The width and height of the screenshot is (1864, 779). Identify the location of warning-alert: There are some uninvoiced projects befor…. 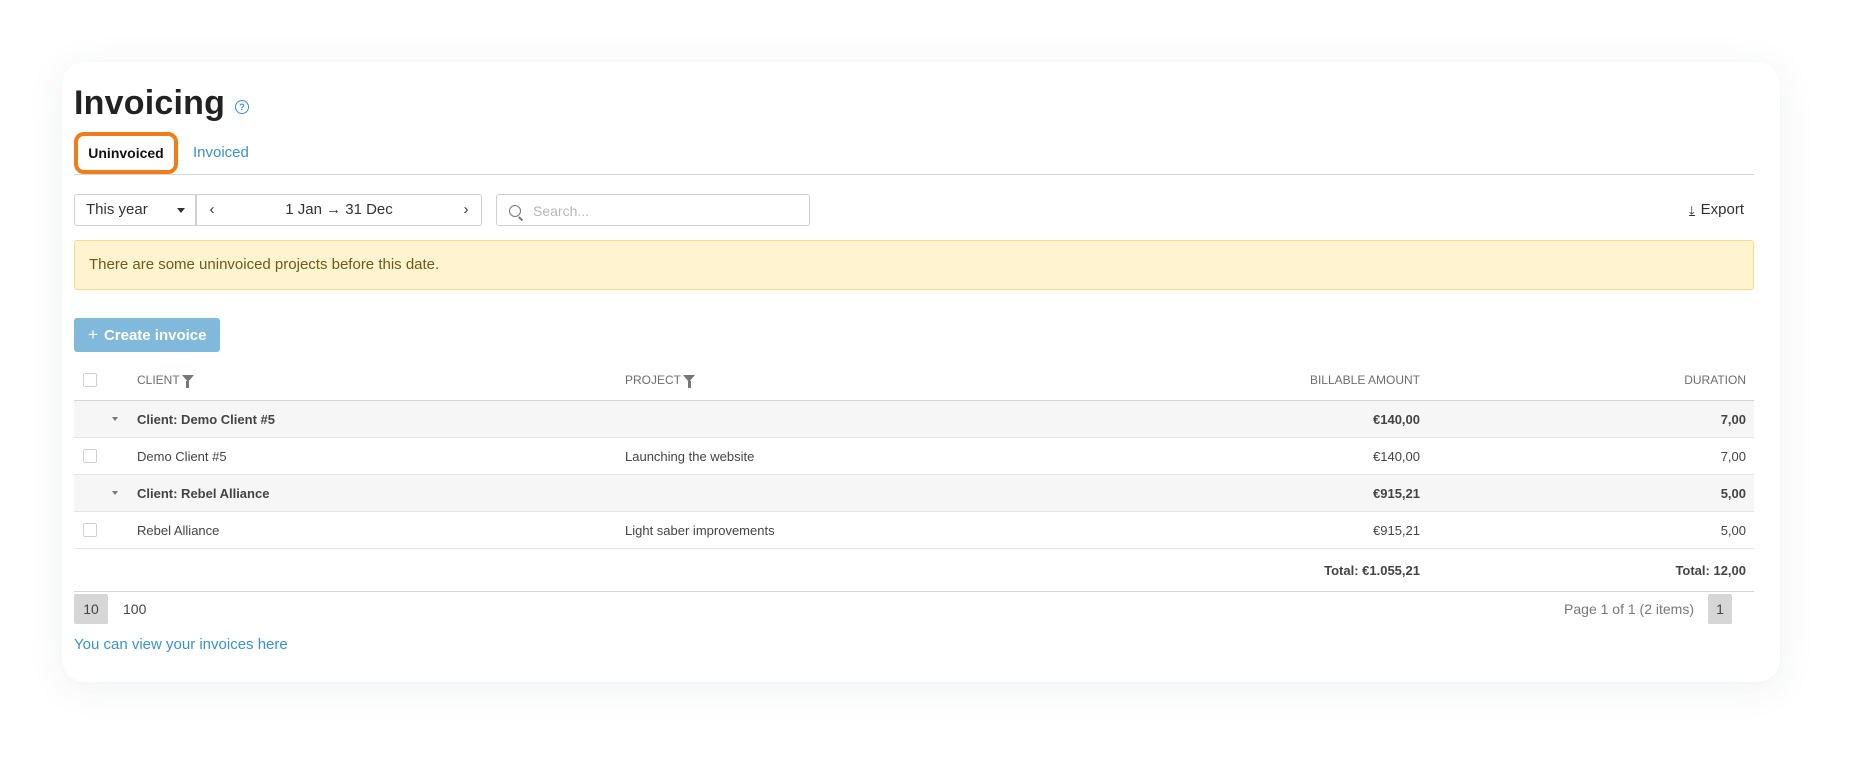
(914, 265).